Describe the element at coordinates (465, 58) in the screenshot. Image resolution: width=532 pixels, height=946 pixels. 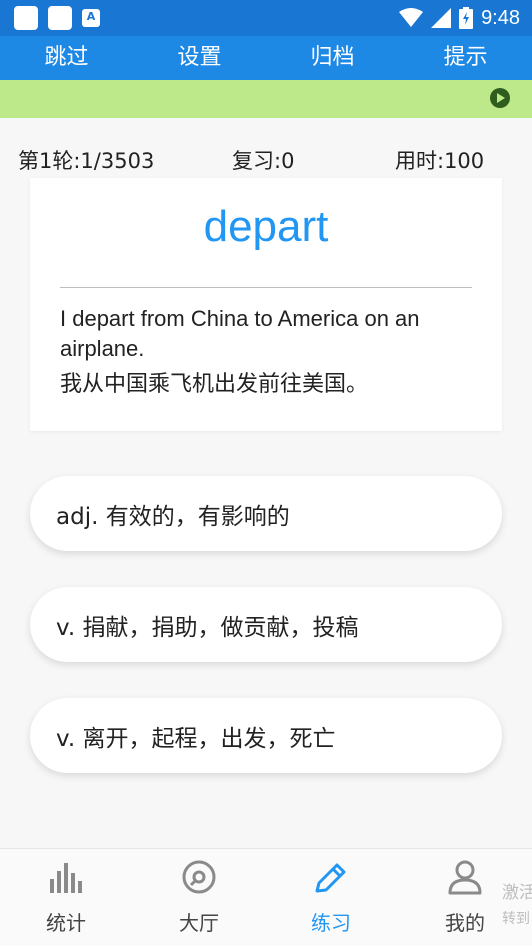
I see `hint-button: 提示` at that location.